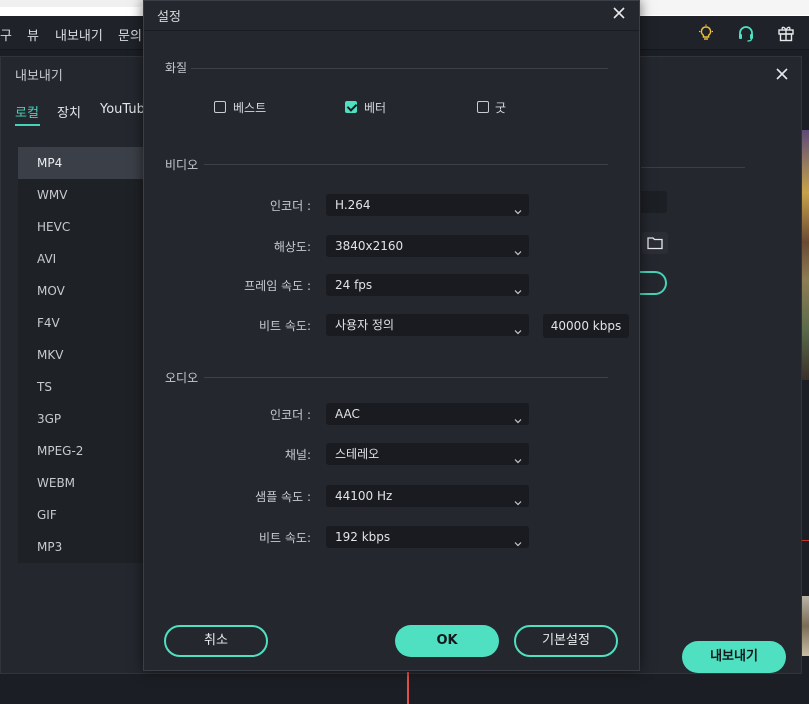 This screenshot has height=704, width=809. I want to click on name-input-edge, so click(654, 202).